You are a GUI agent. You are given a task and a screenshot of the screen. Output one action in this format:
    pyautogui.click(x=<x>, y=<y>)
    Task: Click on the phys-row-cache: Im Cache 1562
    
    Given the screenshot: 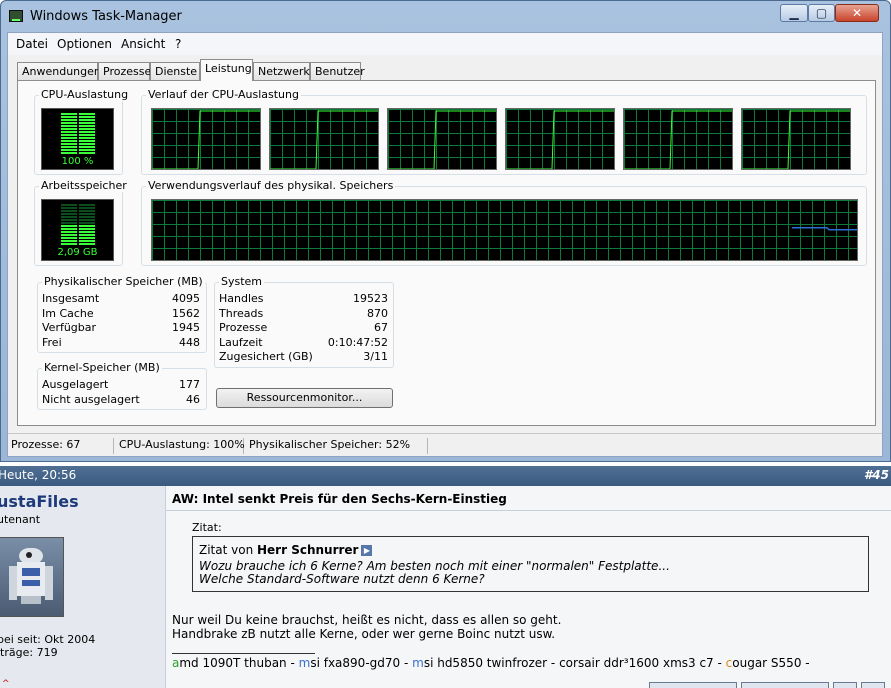 What is the action you would take?
    pyautogui.click(x=121, y=314)
    